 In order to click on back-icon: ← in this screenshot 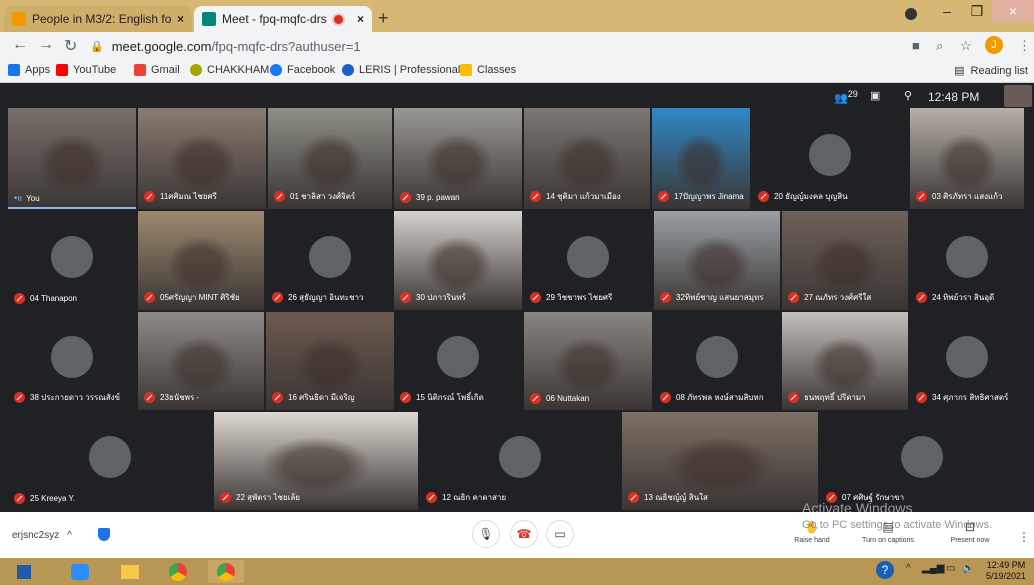, I will do `click(20, 45)`.